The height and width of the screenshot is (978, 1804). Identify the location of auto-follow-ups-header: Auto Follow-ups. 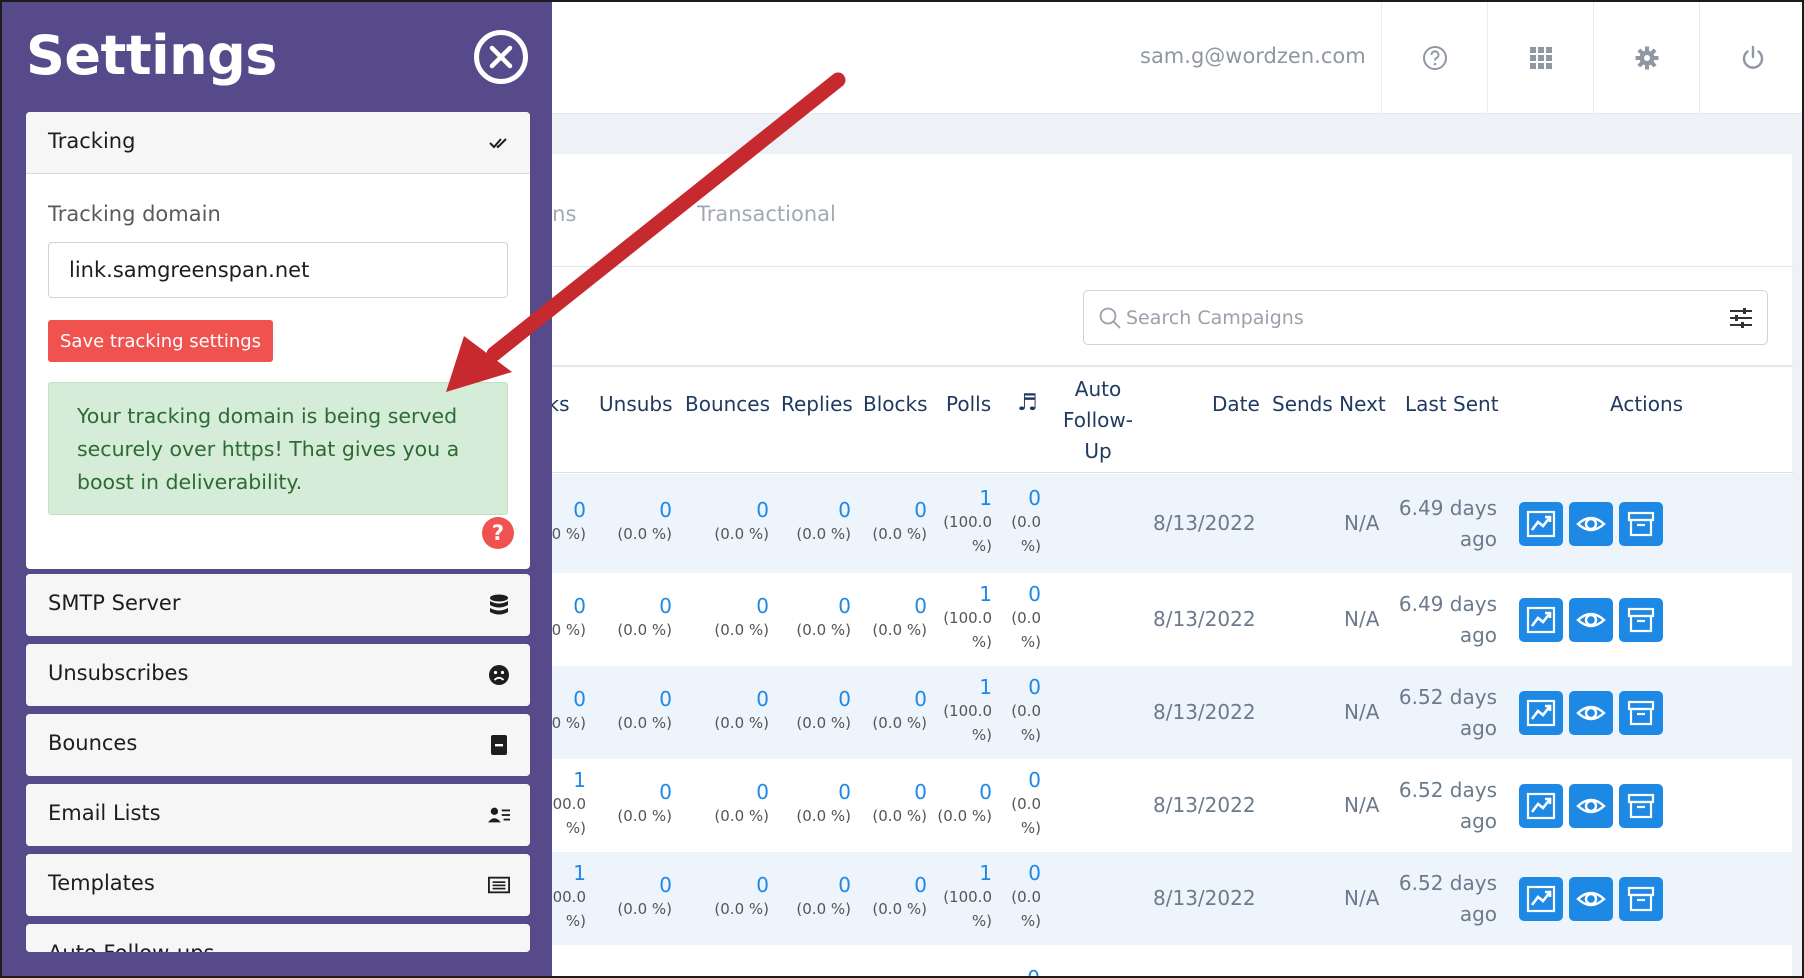
(278, 938).